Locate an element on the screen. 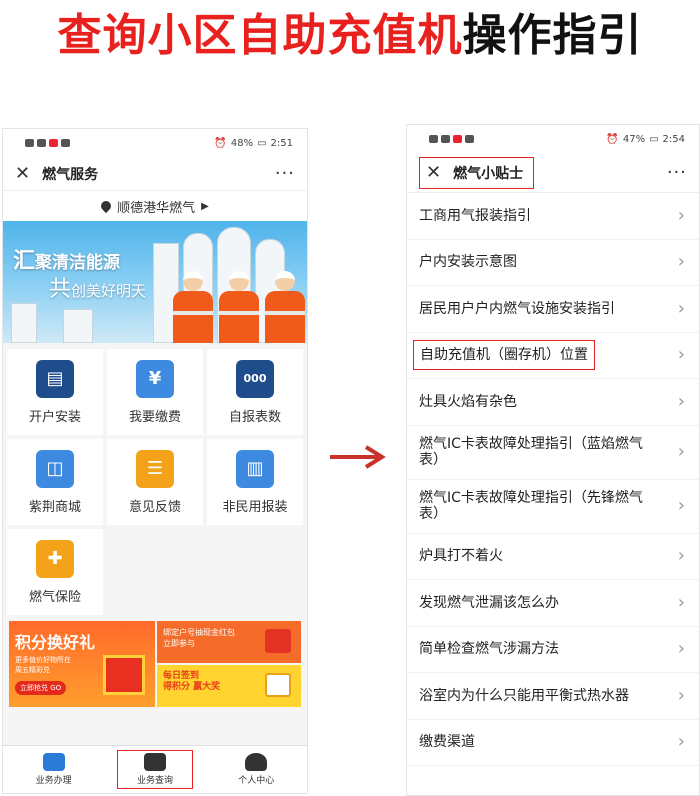  yuan-icon: ¥ is located at coordinates (155, 378).